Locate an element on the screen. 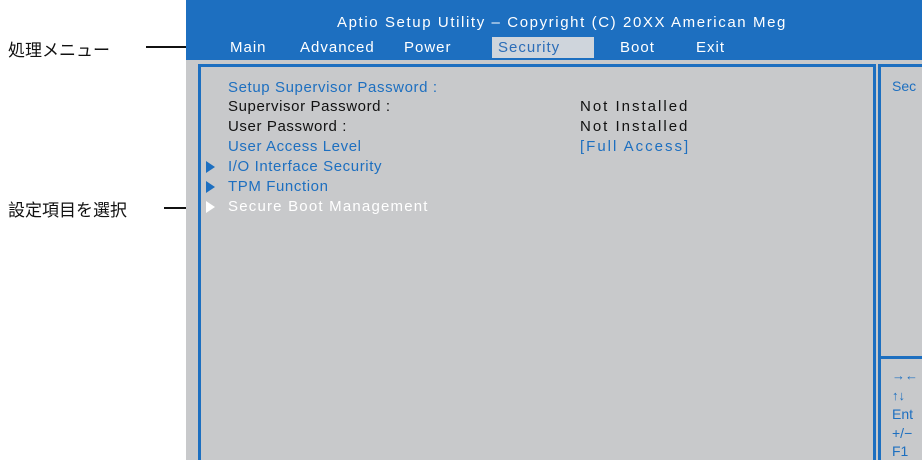  menu-bar: Main Advanced Power Security Boot Exit is located at coordinates (554, 47).